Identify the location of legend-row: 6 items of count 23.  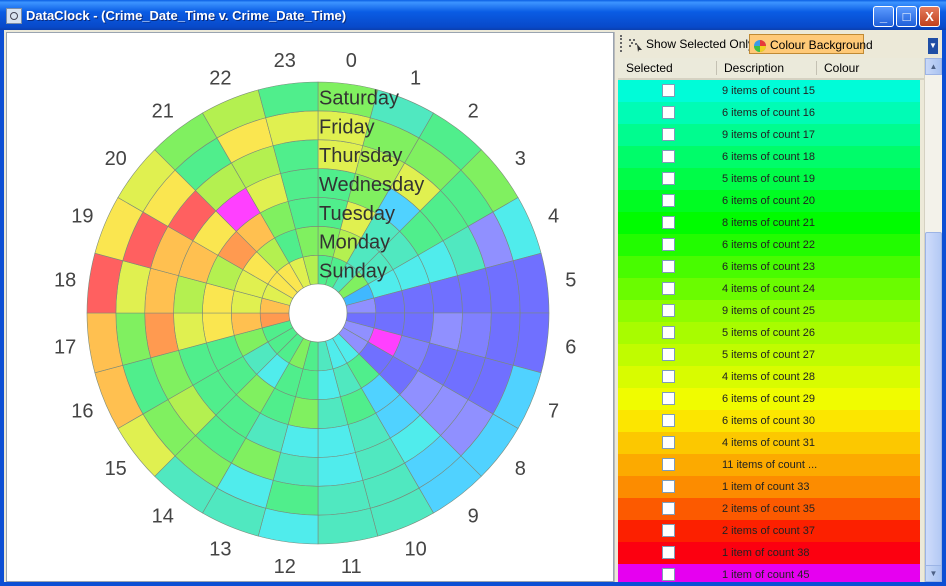
(769, 267).